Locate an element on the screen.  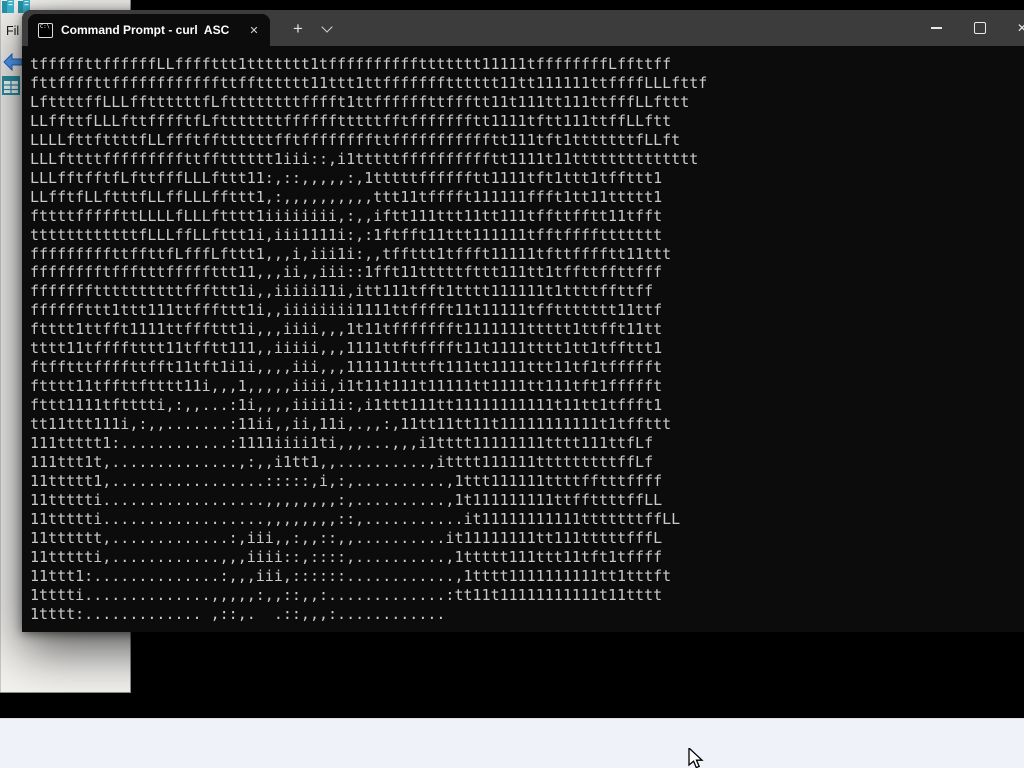
tab-dropdown-button is located at coordinates (327, 29).